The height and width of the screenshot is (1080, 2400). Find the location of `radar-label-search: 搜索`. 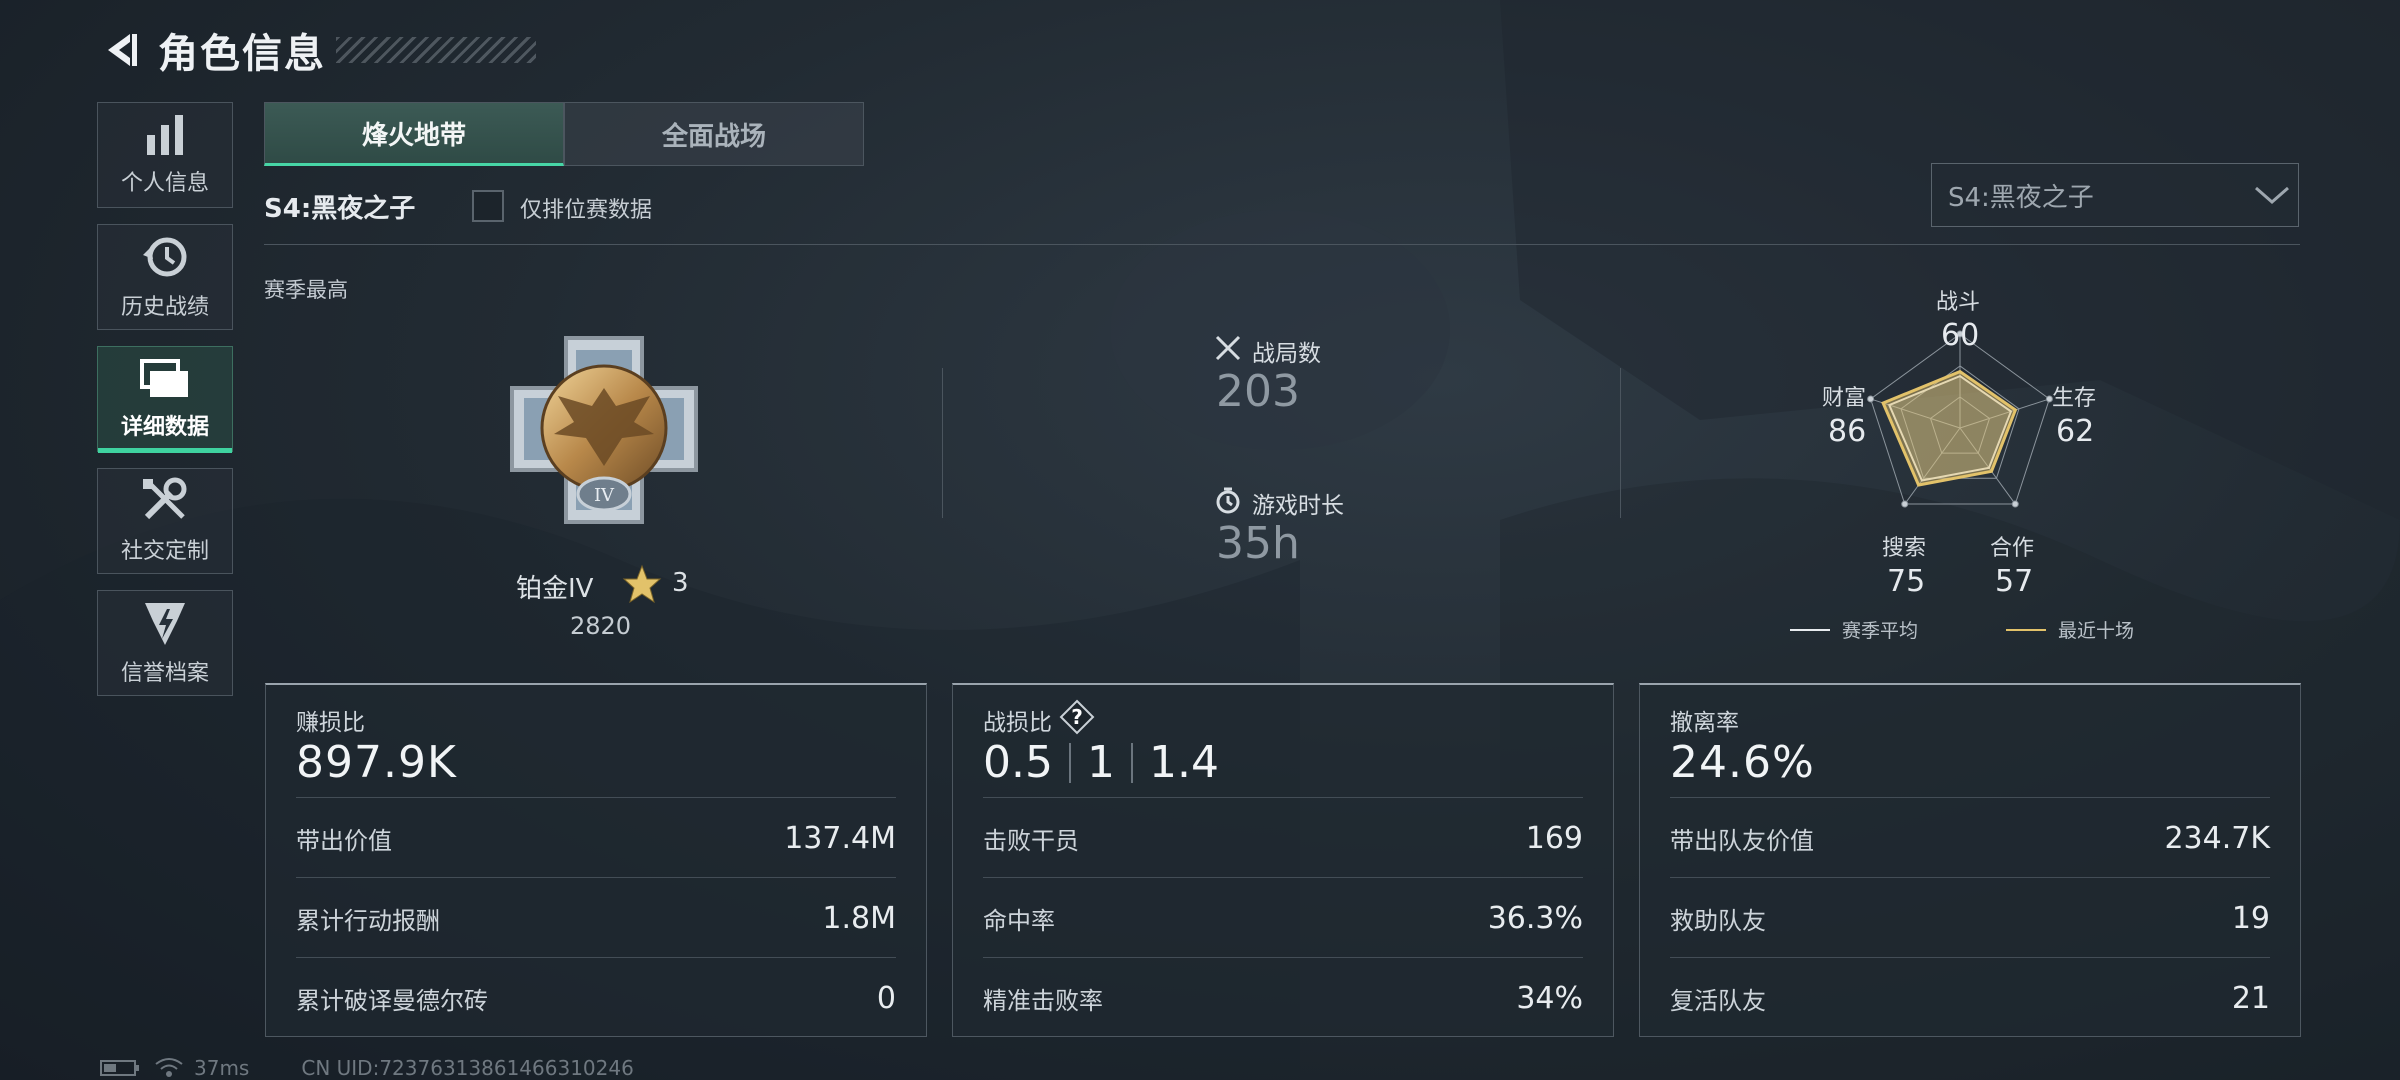

radar-label-search: 搜索 is located at coordinates (1904, 548).